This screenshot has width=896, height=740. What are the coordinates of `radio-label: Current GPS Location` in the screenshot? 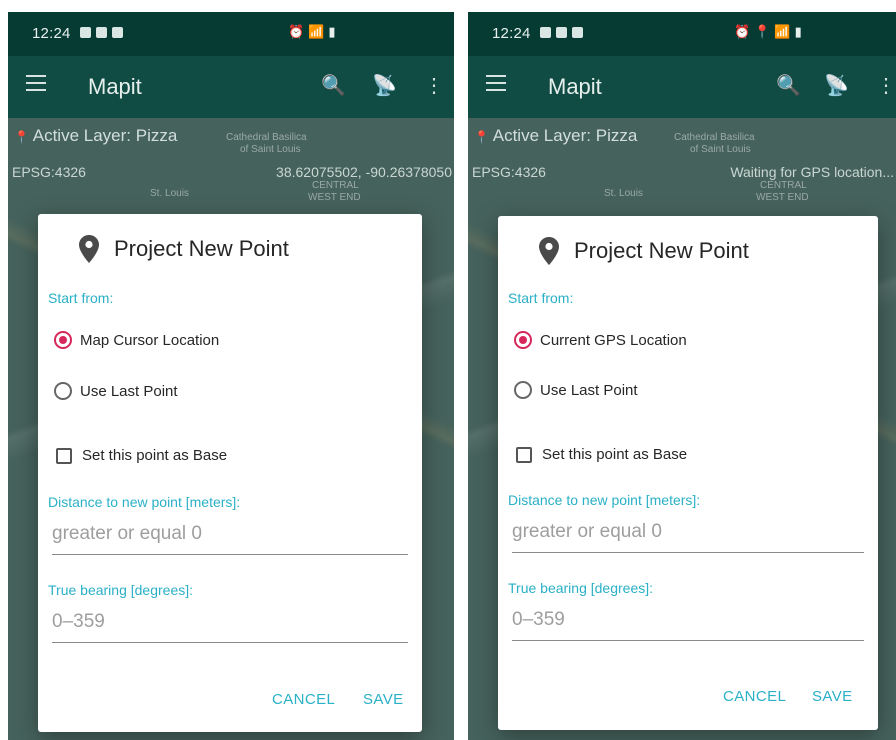 It's located at (613, 340).